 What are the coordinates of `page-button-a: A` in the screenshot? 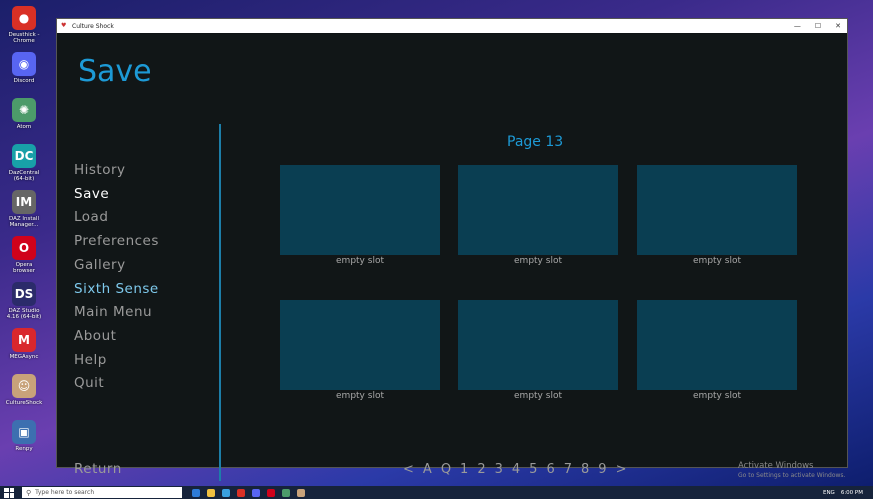 It's located at (427, 469).